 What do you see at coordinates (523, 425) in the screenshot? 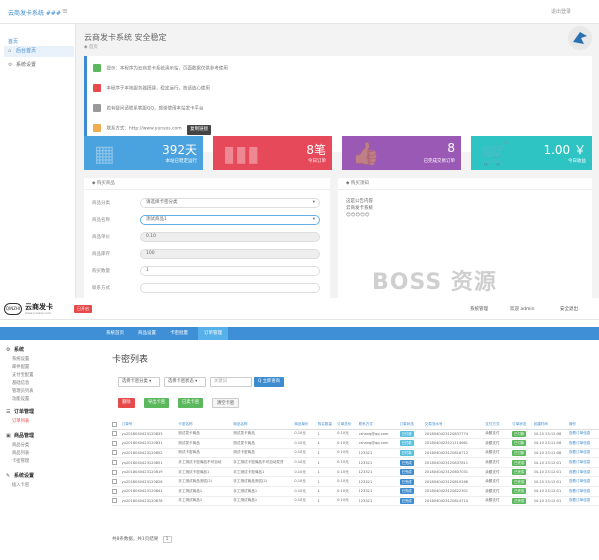
I see `column-header: 订单状态` at bounding box center [523, 425].